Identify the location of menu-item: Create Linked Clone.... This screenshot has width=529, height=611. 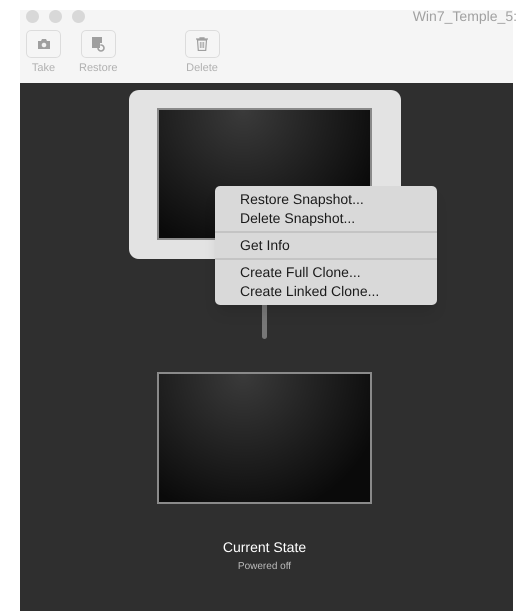
(326, 291).